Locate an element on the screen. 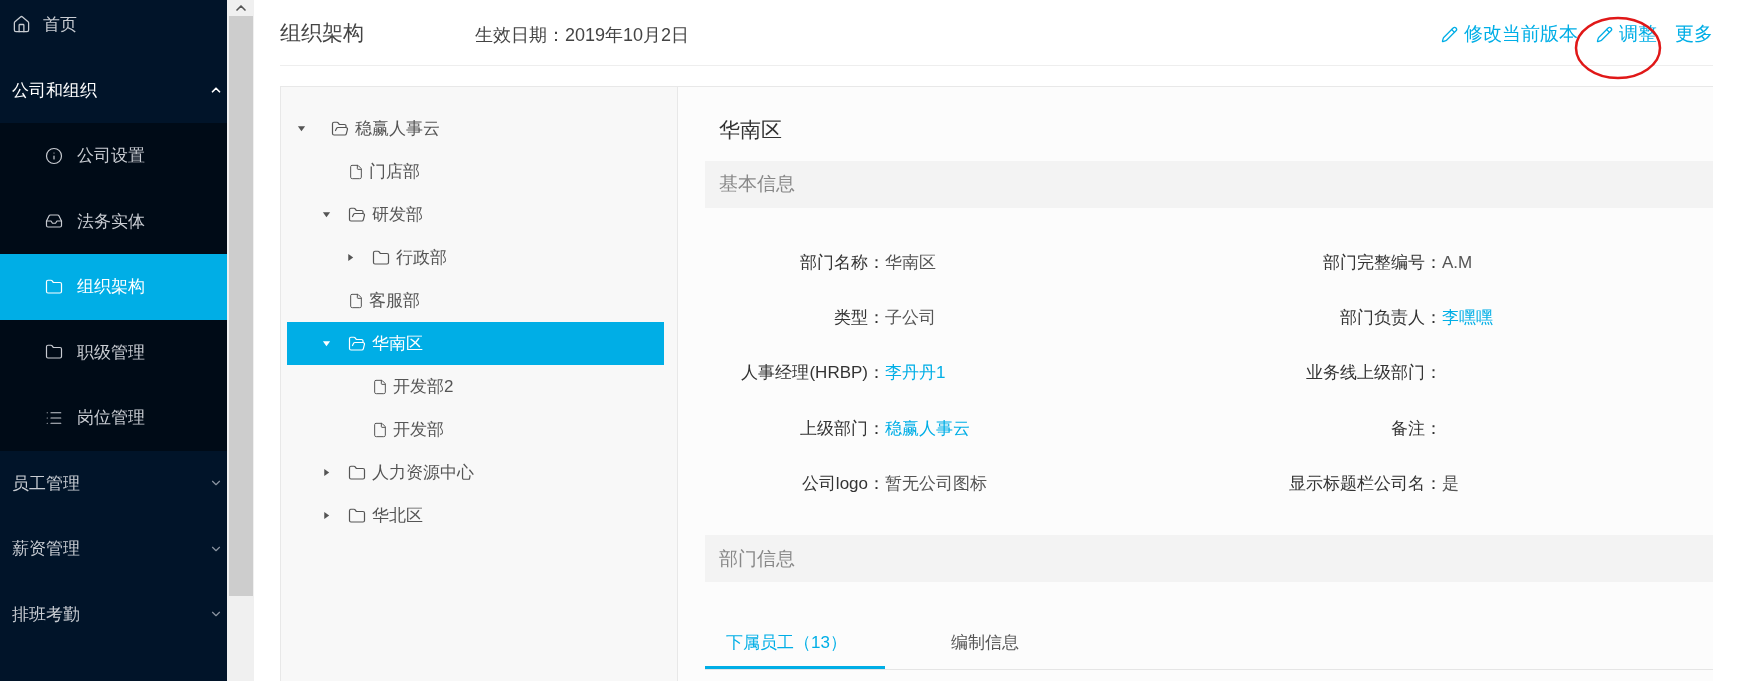 The width and height of the screenshot is (1739, 681). sidebar-item: 公司和组织 is located at coordinates (113, 90).